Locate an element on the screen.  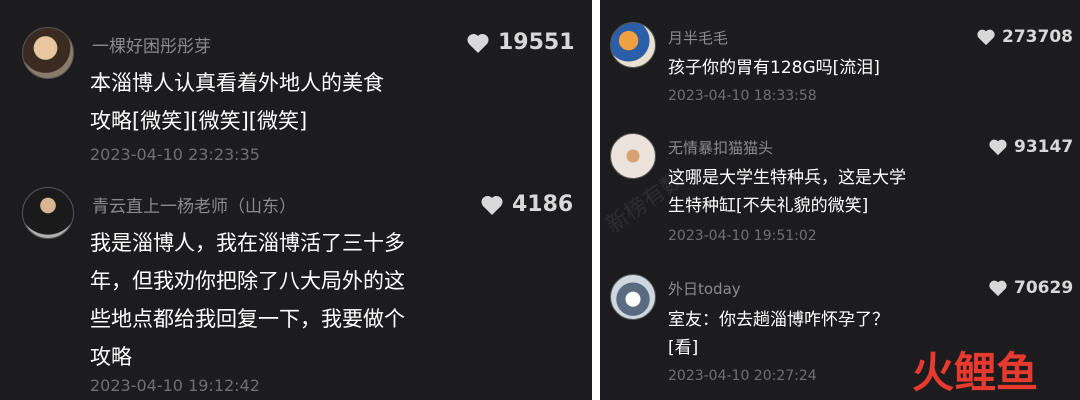
comment-text: 孩子你的胃有128G吗[流泪] is located at coordinates (774, 68).